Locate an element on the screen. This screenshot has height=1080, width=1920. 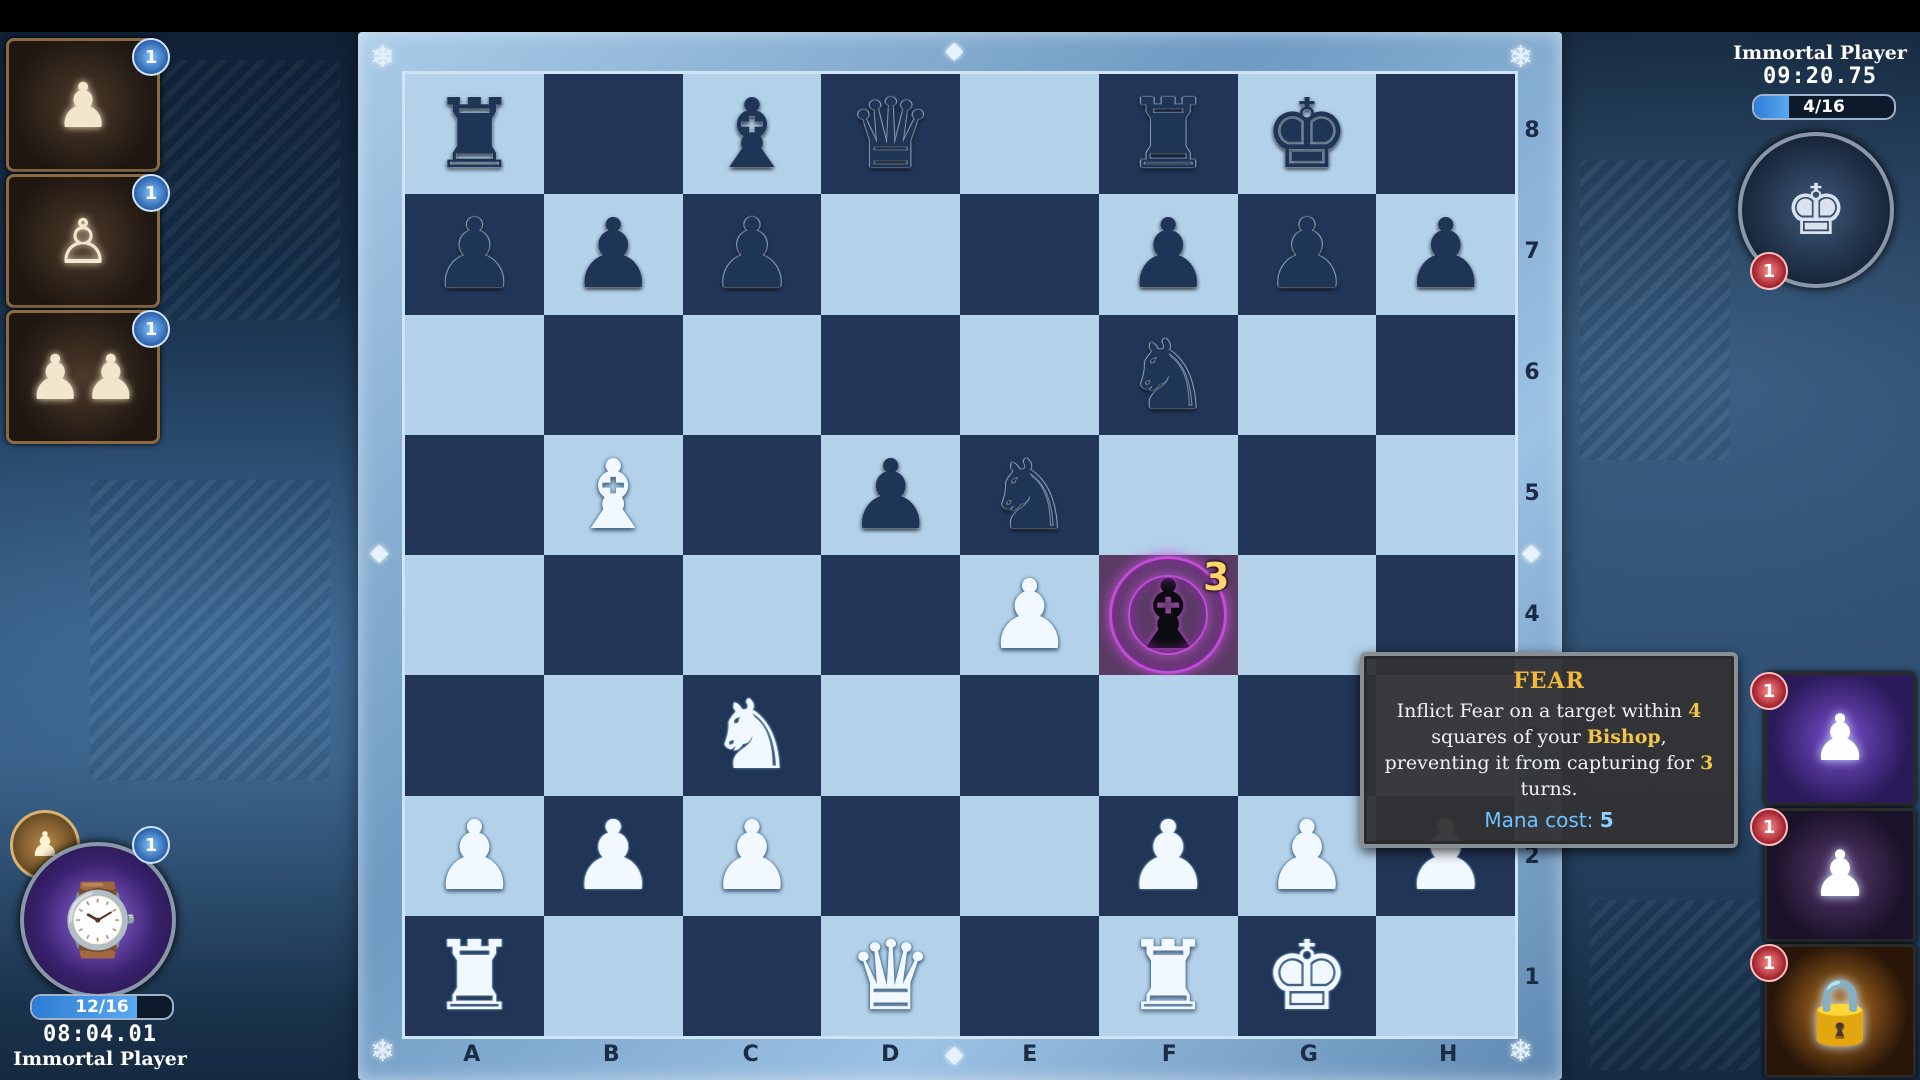
square-d3 is located at coordinates (890, 735).